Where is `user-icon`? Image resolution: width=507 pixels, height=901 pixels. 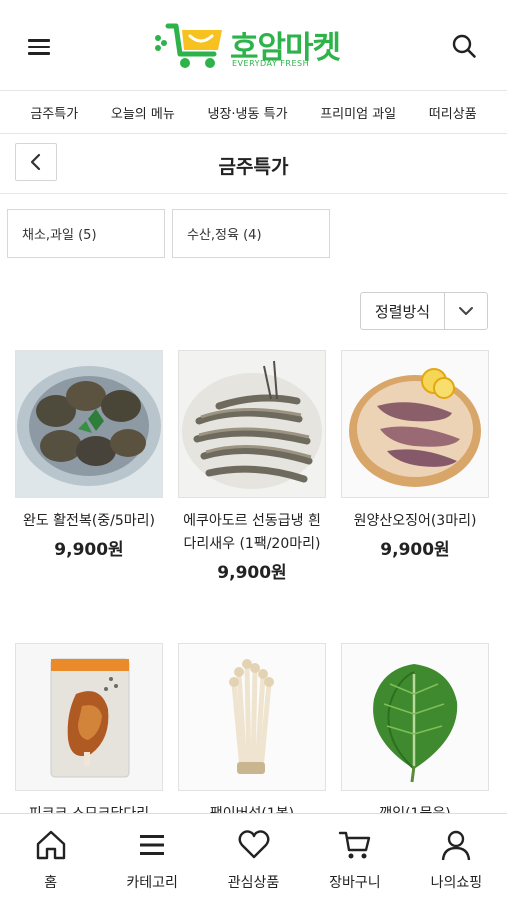 user-icon is located at coordinates (456, 845).